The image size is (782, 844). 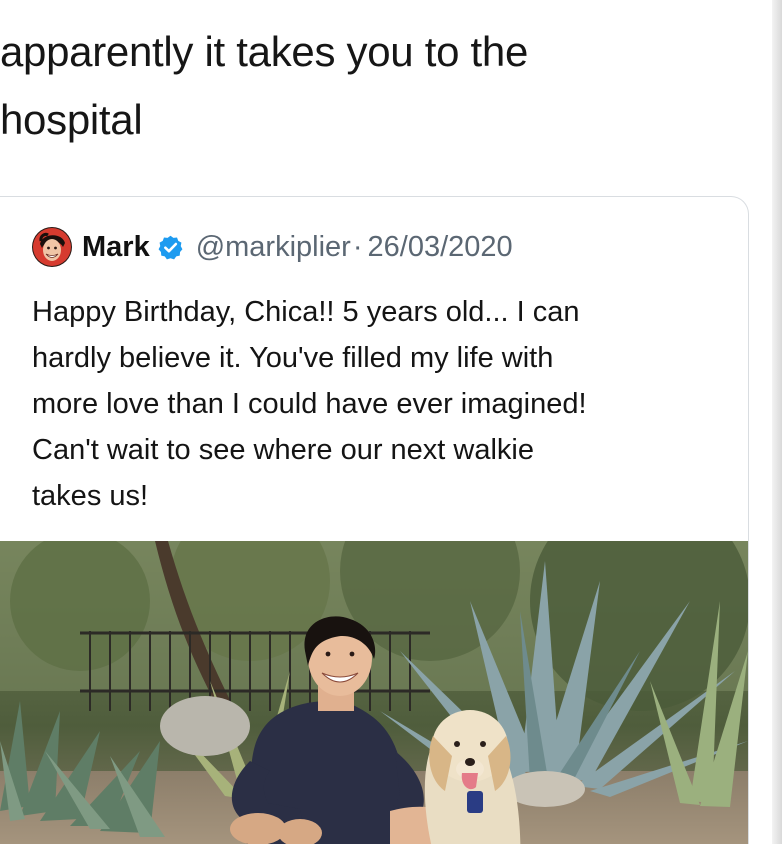 What do you see at coordinates (71, 119) in the screenshot?
I see `caption-line-2: hospital` at bounding box center [71, 119].